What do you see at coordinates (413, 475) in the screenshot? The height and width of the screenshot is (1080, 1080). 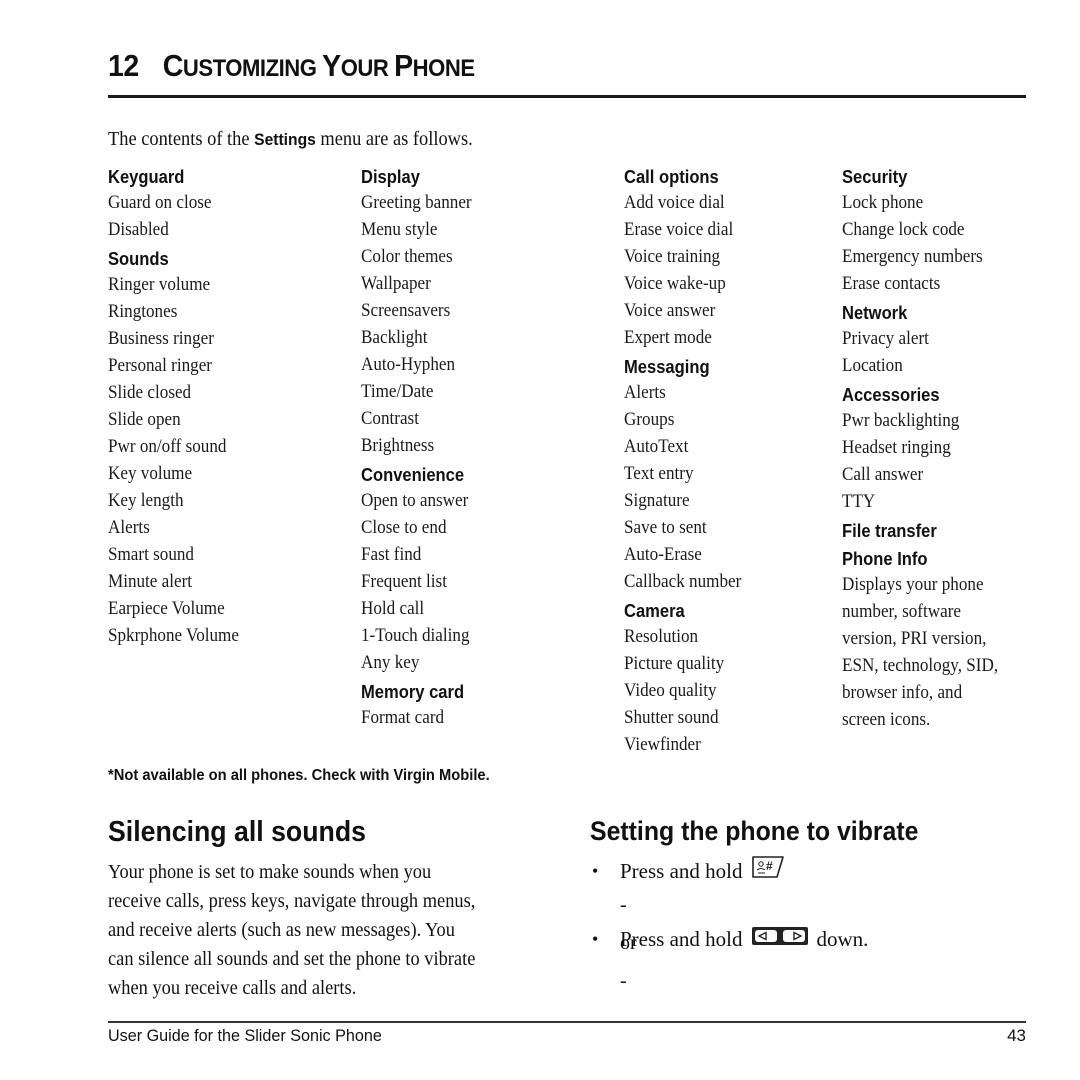 I see `menu-group-title: Convenience` at bounding box center [413, 475].